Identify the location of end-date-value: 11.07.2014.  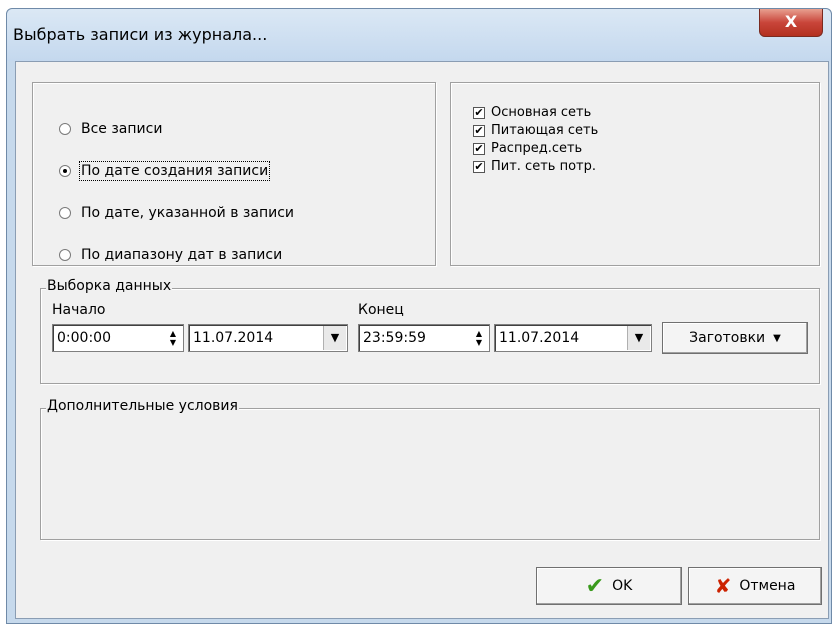
(539, 338).